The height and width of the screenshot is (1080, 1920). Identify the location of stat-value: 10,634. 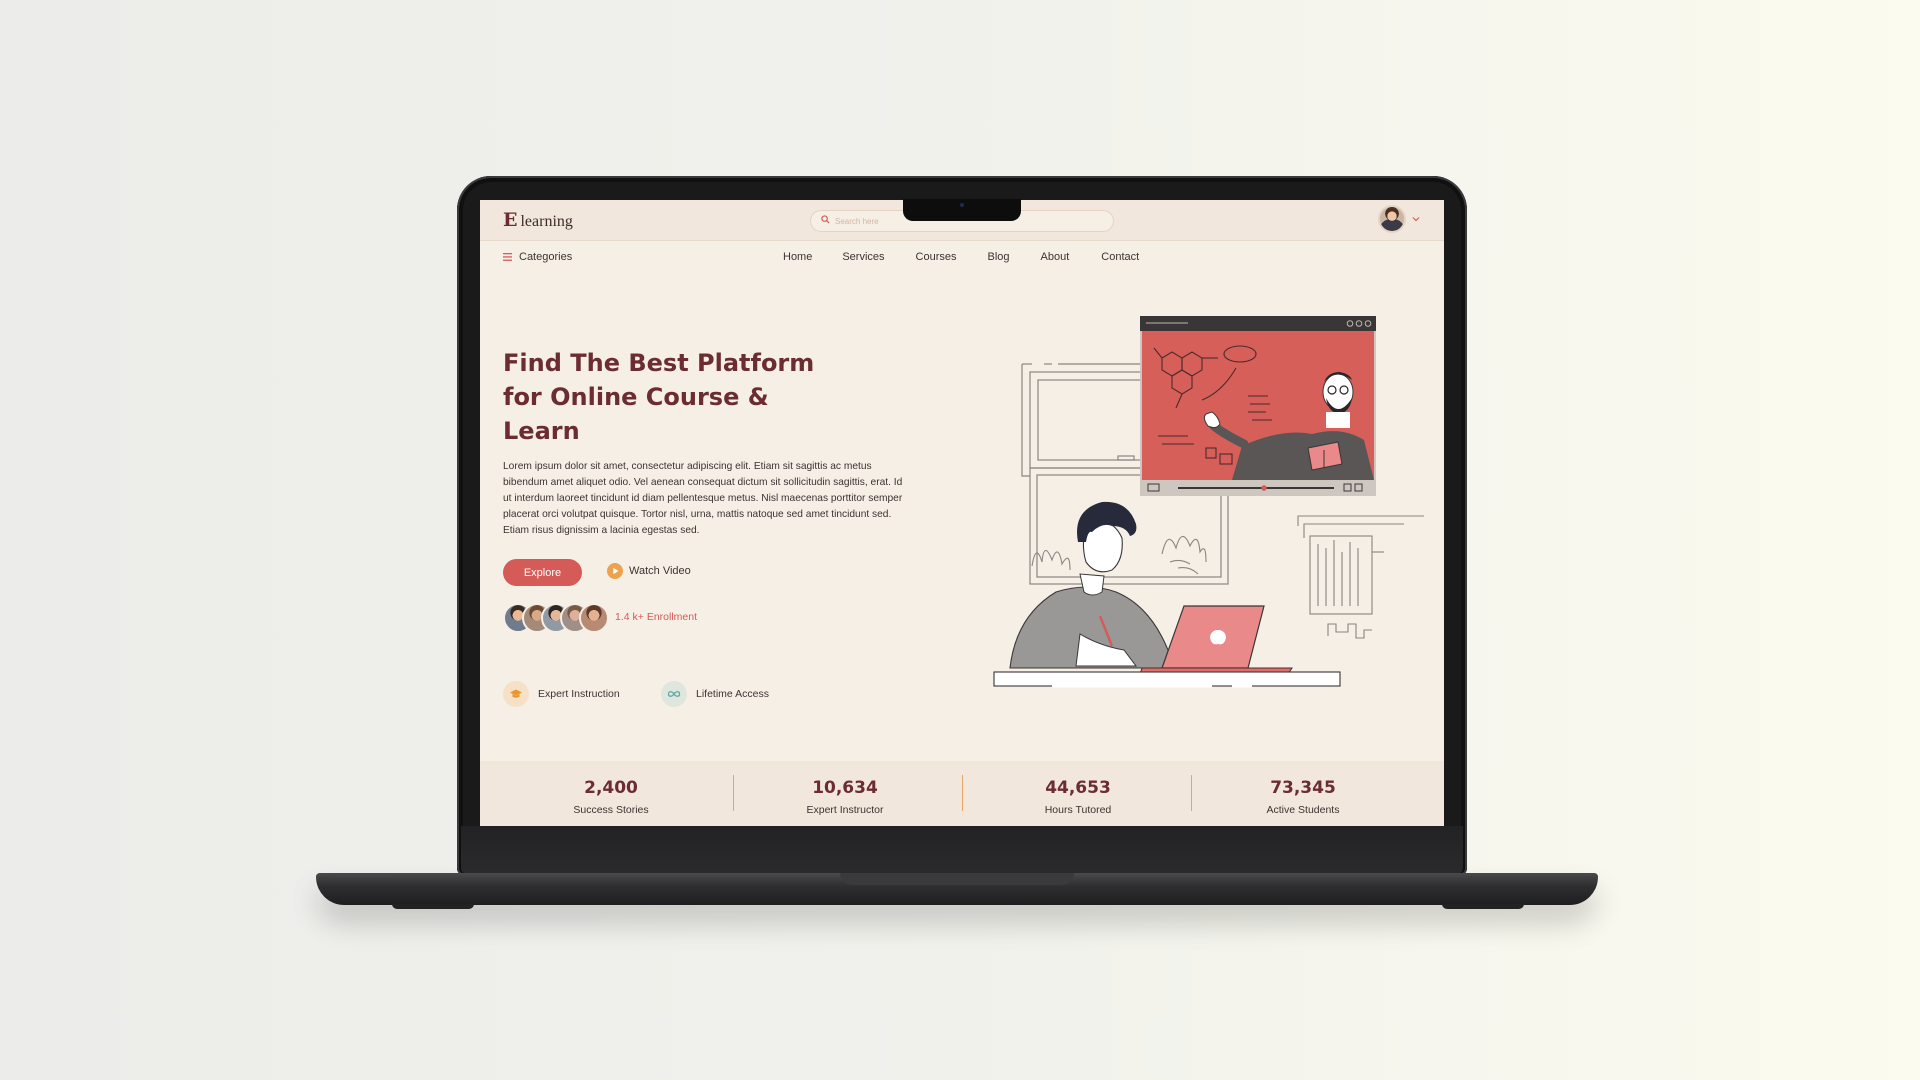
(845, 788).